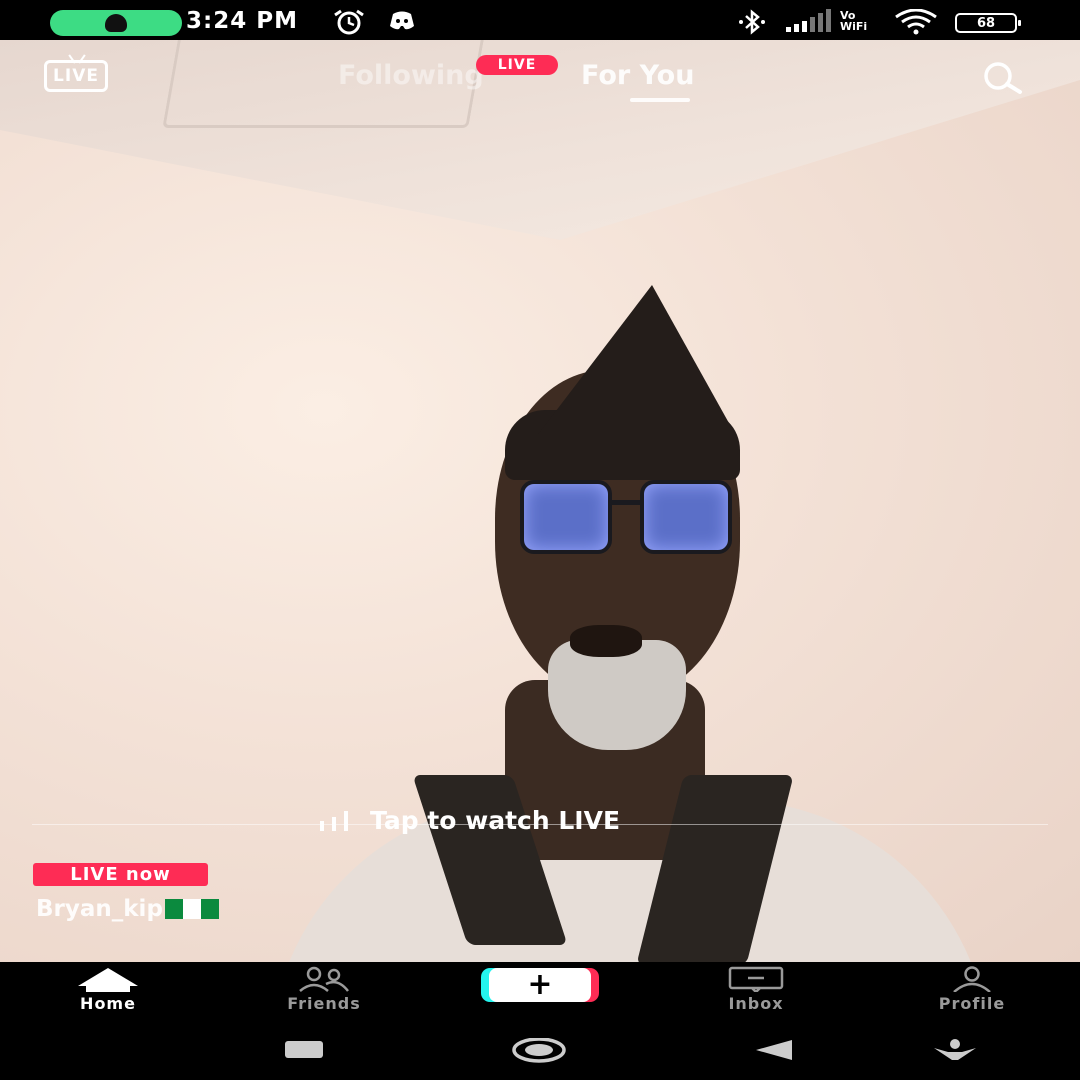 The width and height of the screenshot is (1080, 1080). I want to click on following-live-badge: LIVE, so click(517, 65).